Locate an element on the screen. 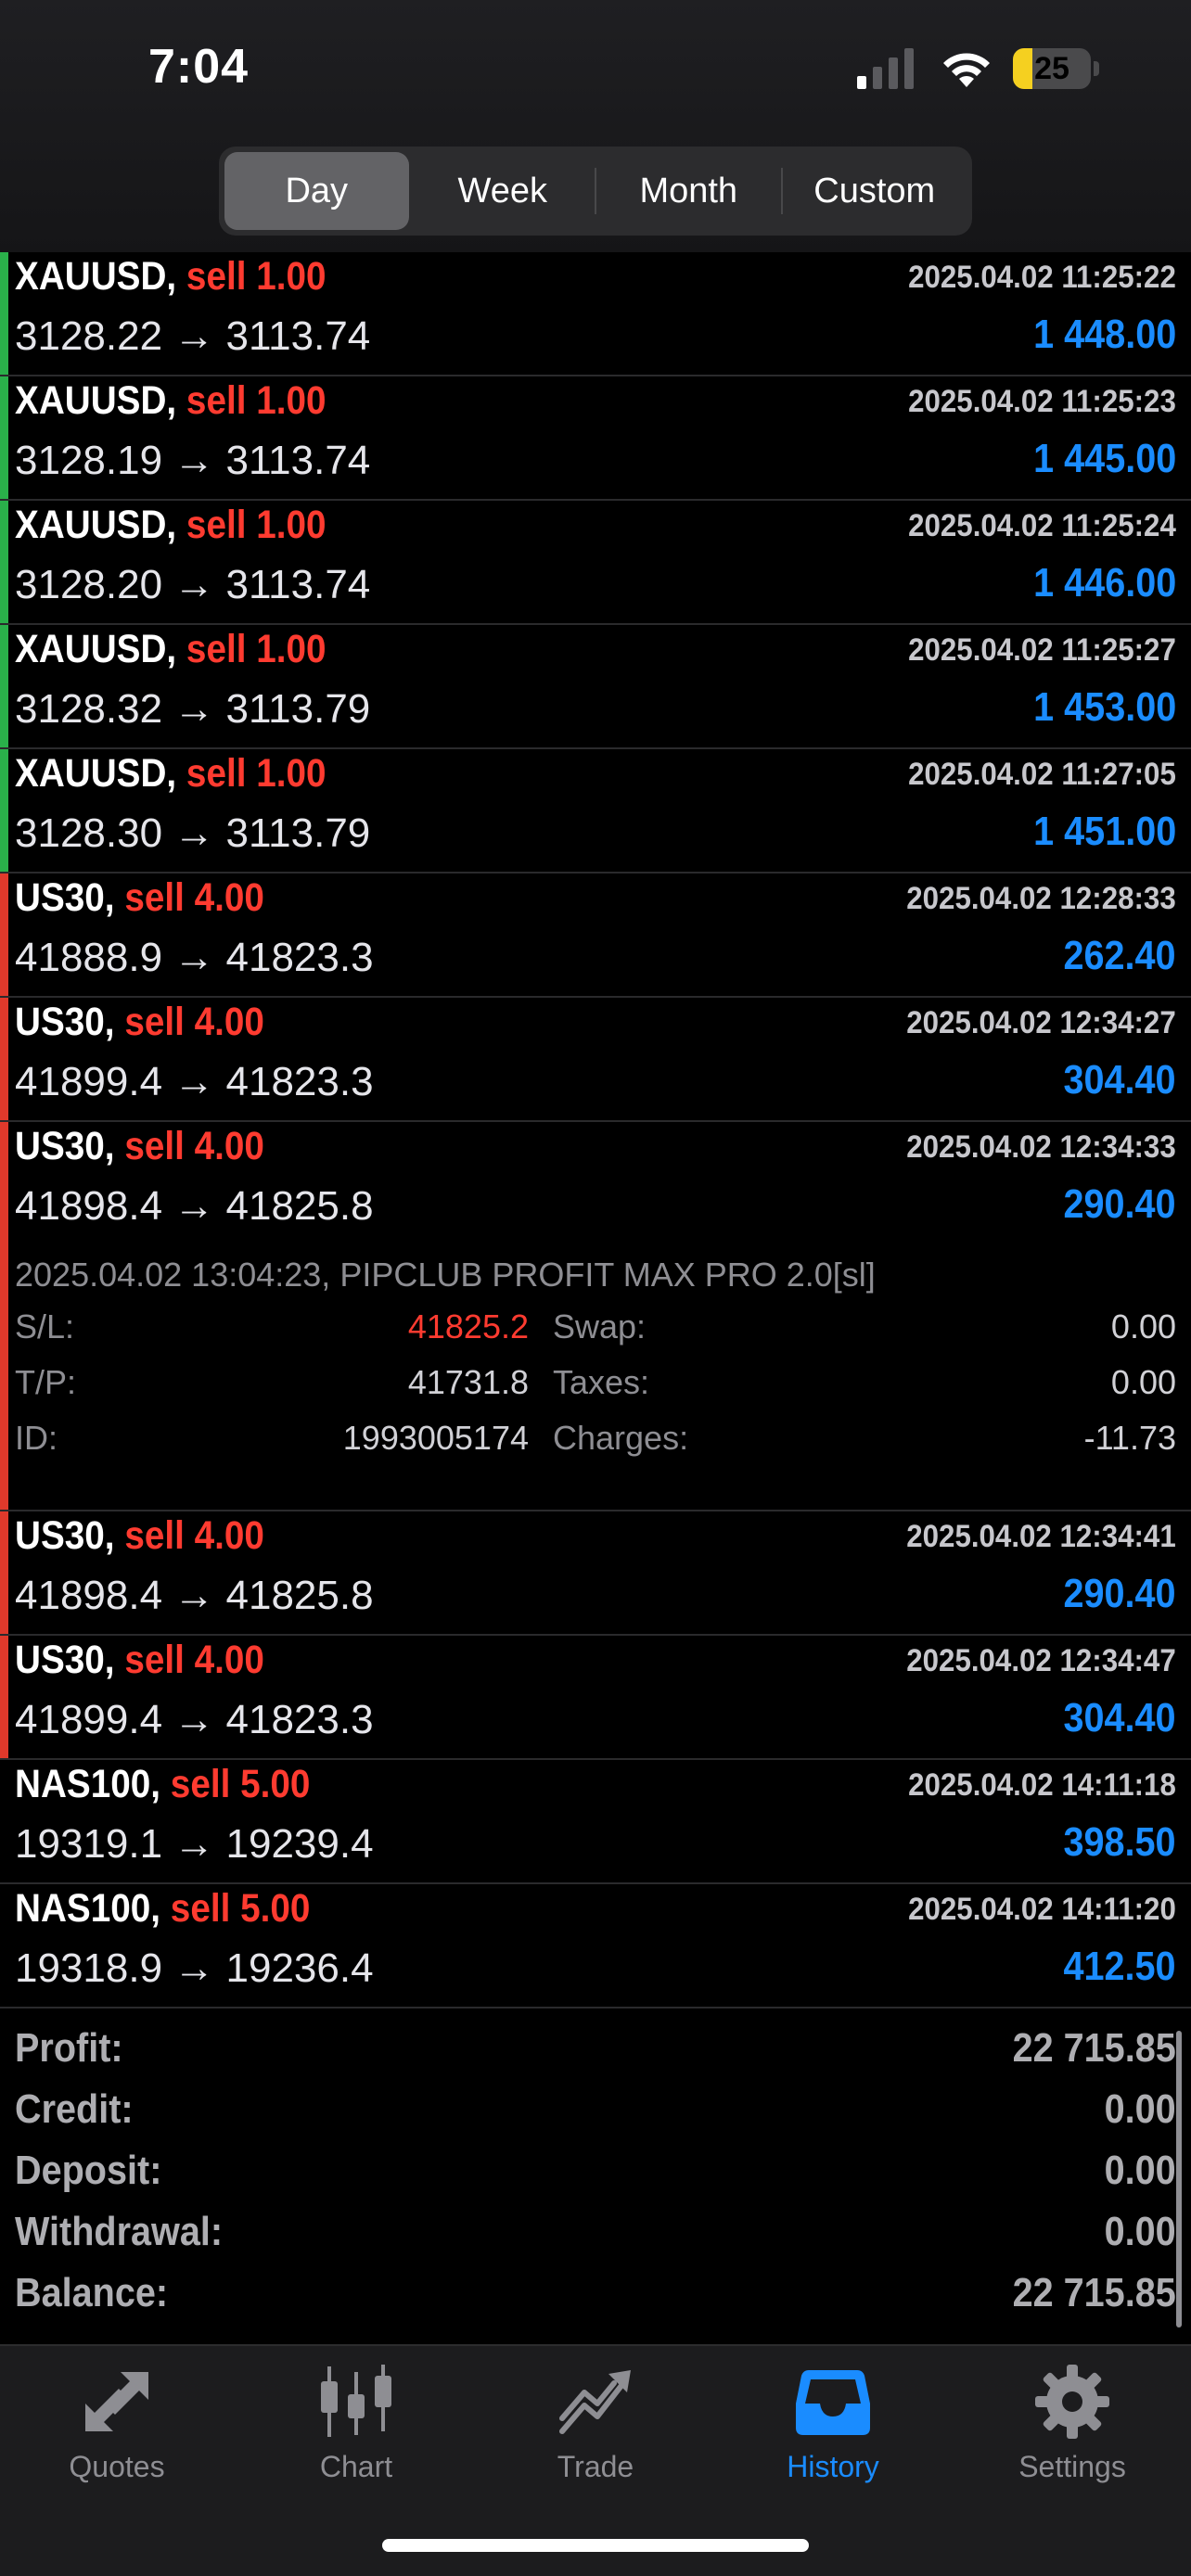  taxes-value: 0.00 is located at coordinates (1143, 1382).